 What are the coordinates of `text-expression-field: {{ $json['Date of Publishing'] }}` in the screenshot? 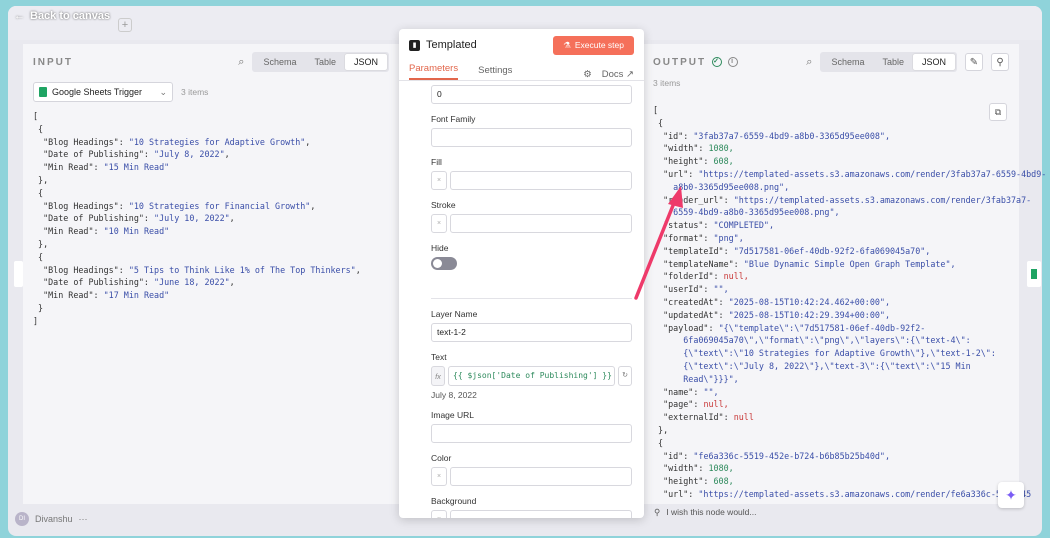 It's located at (531, 376).